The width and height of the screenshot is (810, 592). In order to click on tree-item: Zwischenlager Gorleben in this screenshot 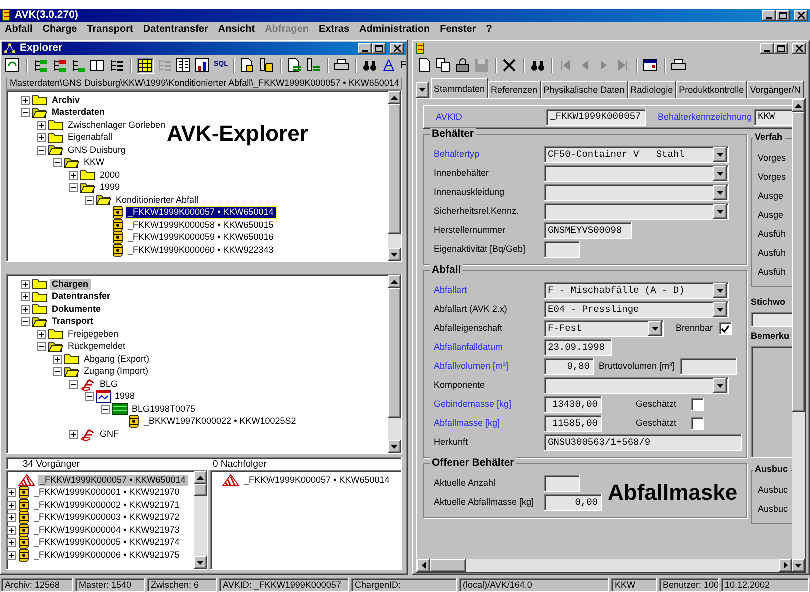, I will do `click(117, 125)`.